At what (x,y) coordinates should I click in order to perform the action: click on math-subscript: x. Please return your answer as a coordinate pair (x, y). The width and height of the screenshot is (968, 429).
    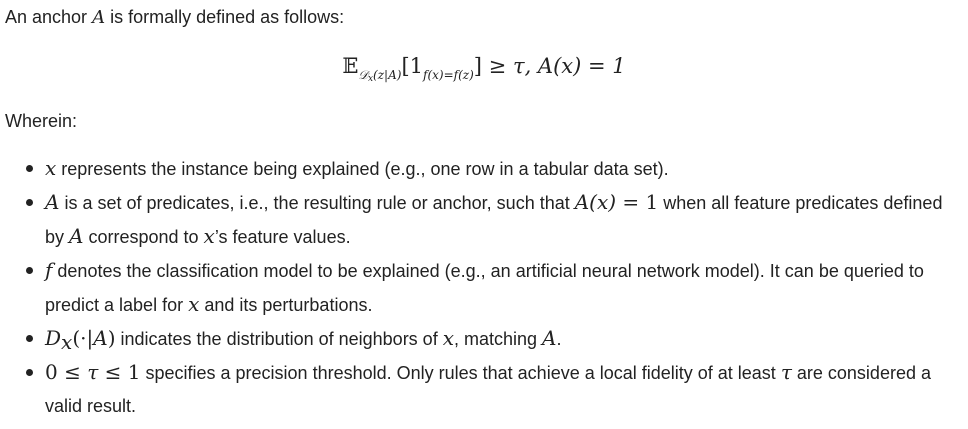
    Looking at the image, I should click on (67, 342).